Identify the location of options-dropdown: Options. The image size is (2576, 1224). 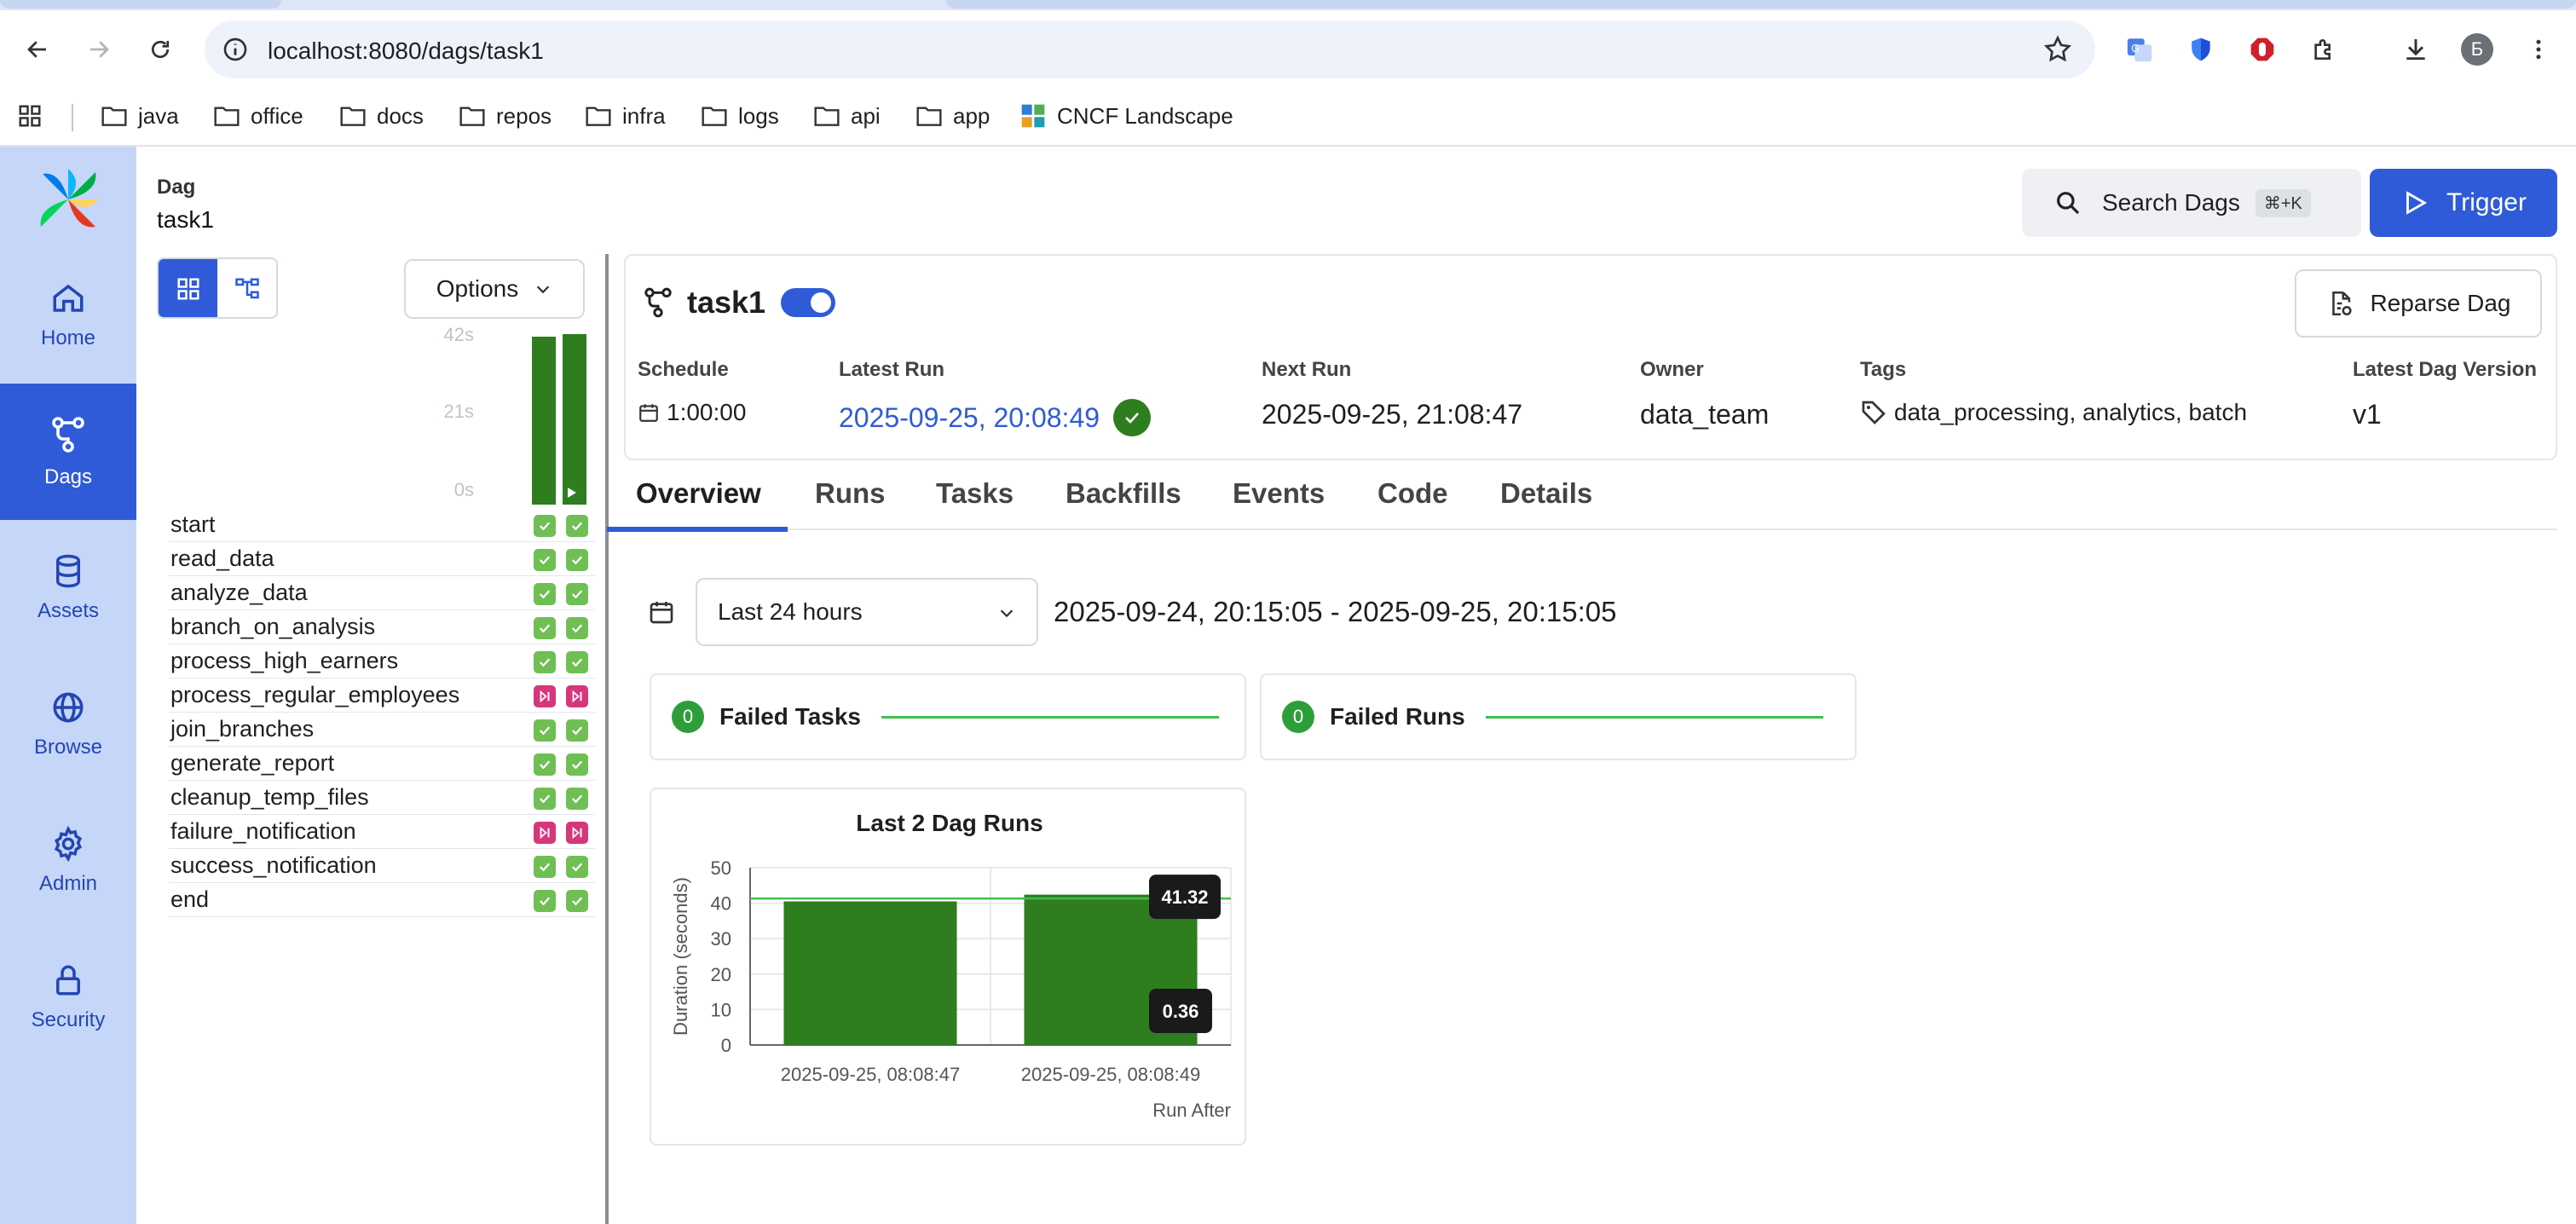
(494, 289).